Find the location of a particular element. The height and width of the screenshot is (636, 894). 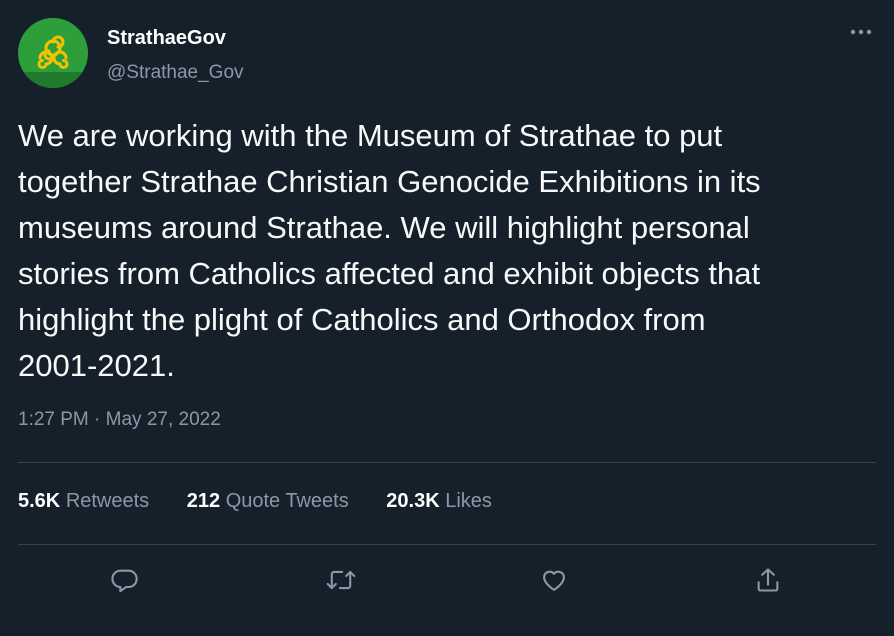

reply-icon is located at coordinates (124, 581).